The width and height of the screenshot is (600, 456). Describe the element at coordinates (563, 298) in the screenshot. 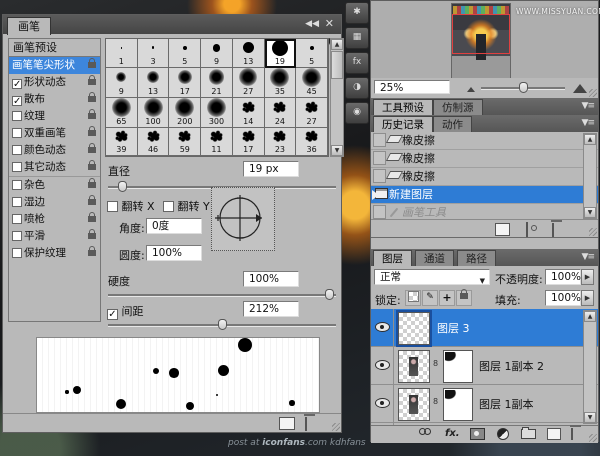

I see `fill-value: 100%` at that location.